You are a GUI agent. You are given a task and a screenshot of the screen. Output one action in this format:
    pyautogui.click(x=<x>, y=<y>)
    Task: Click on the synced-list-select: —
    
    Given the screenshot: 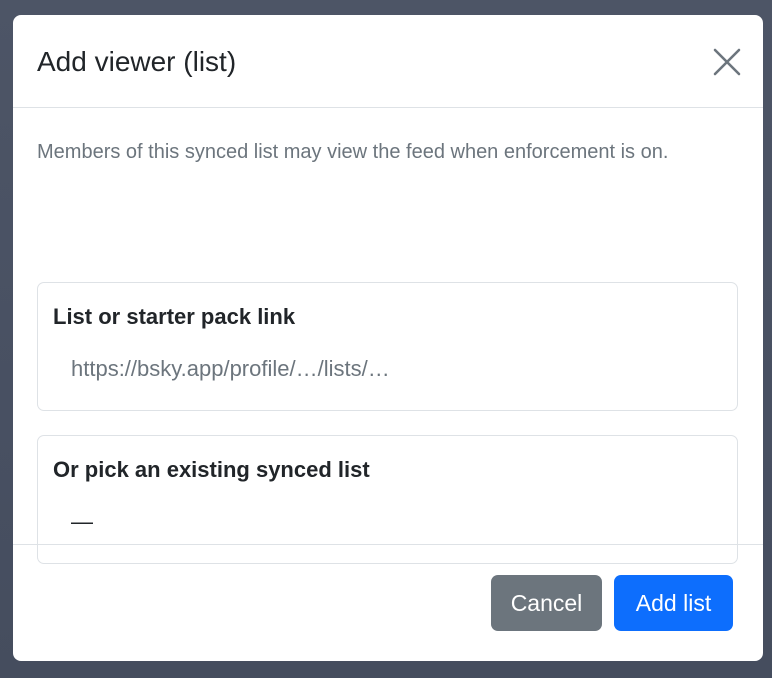 What is the action you would take?
    pyautogui.click(x=388, y=522)
    